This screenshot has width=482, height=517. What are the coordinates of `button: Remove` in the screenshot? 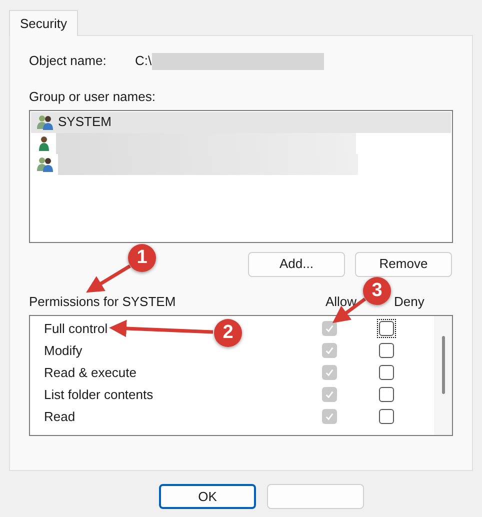 It's located at (403, 264).